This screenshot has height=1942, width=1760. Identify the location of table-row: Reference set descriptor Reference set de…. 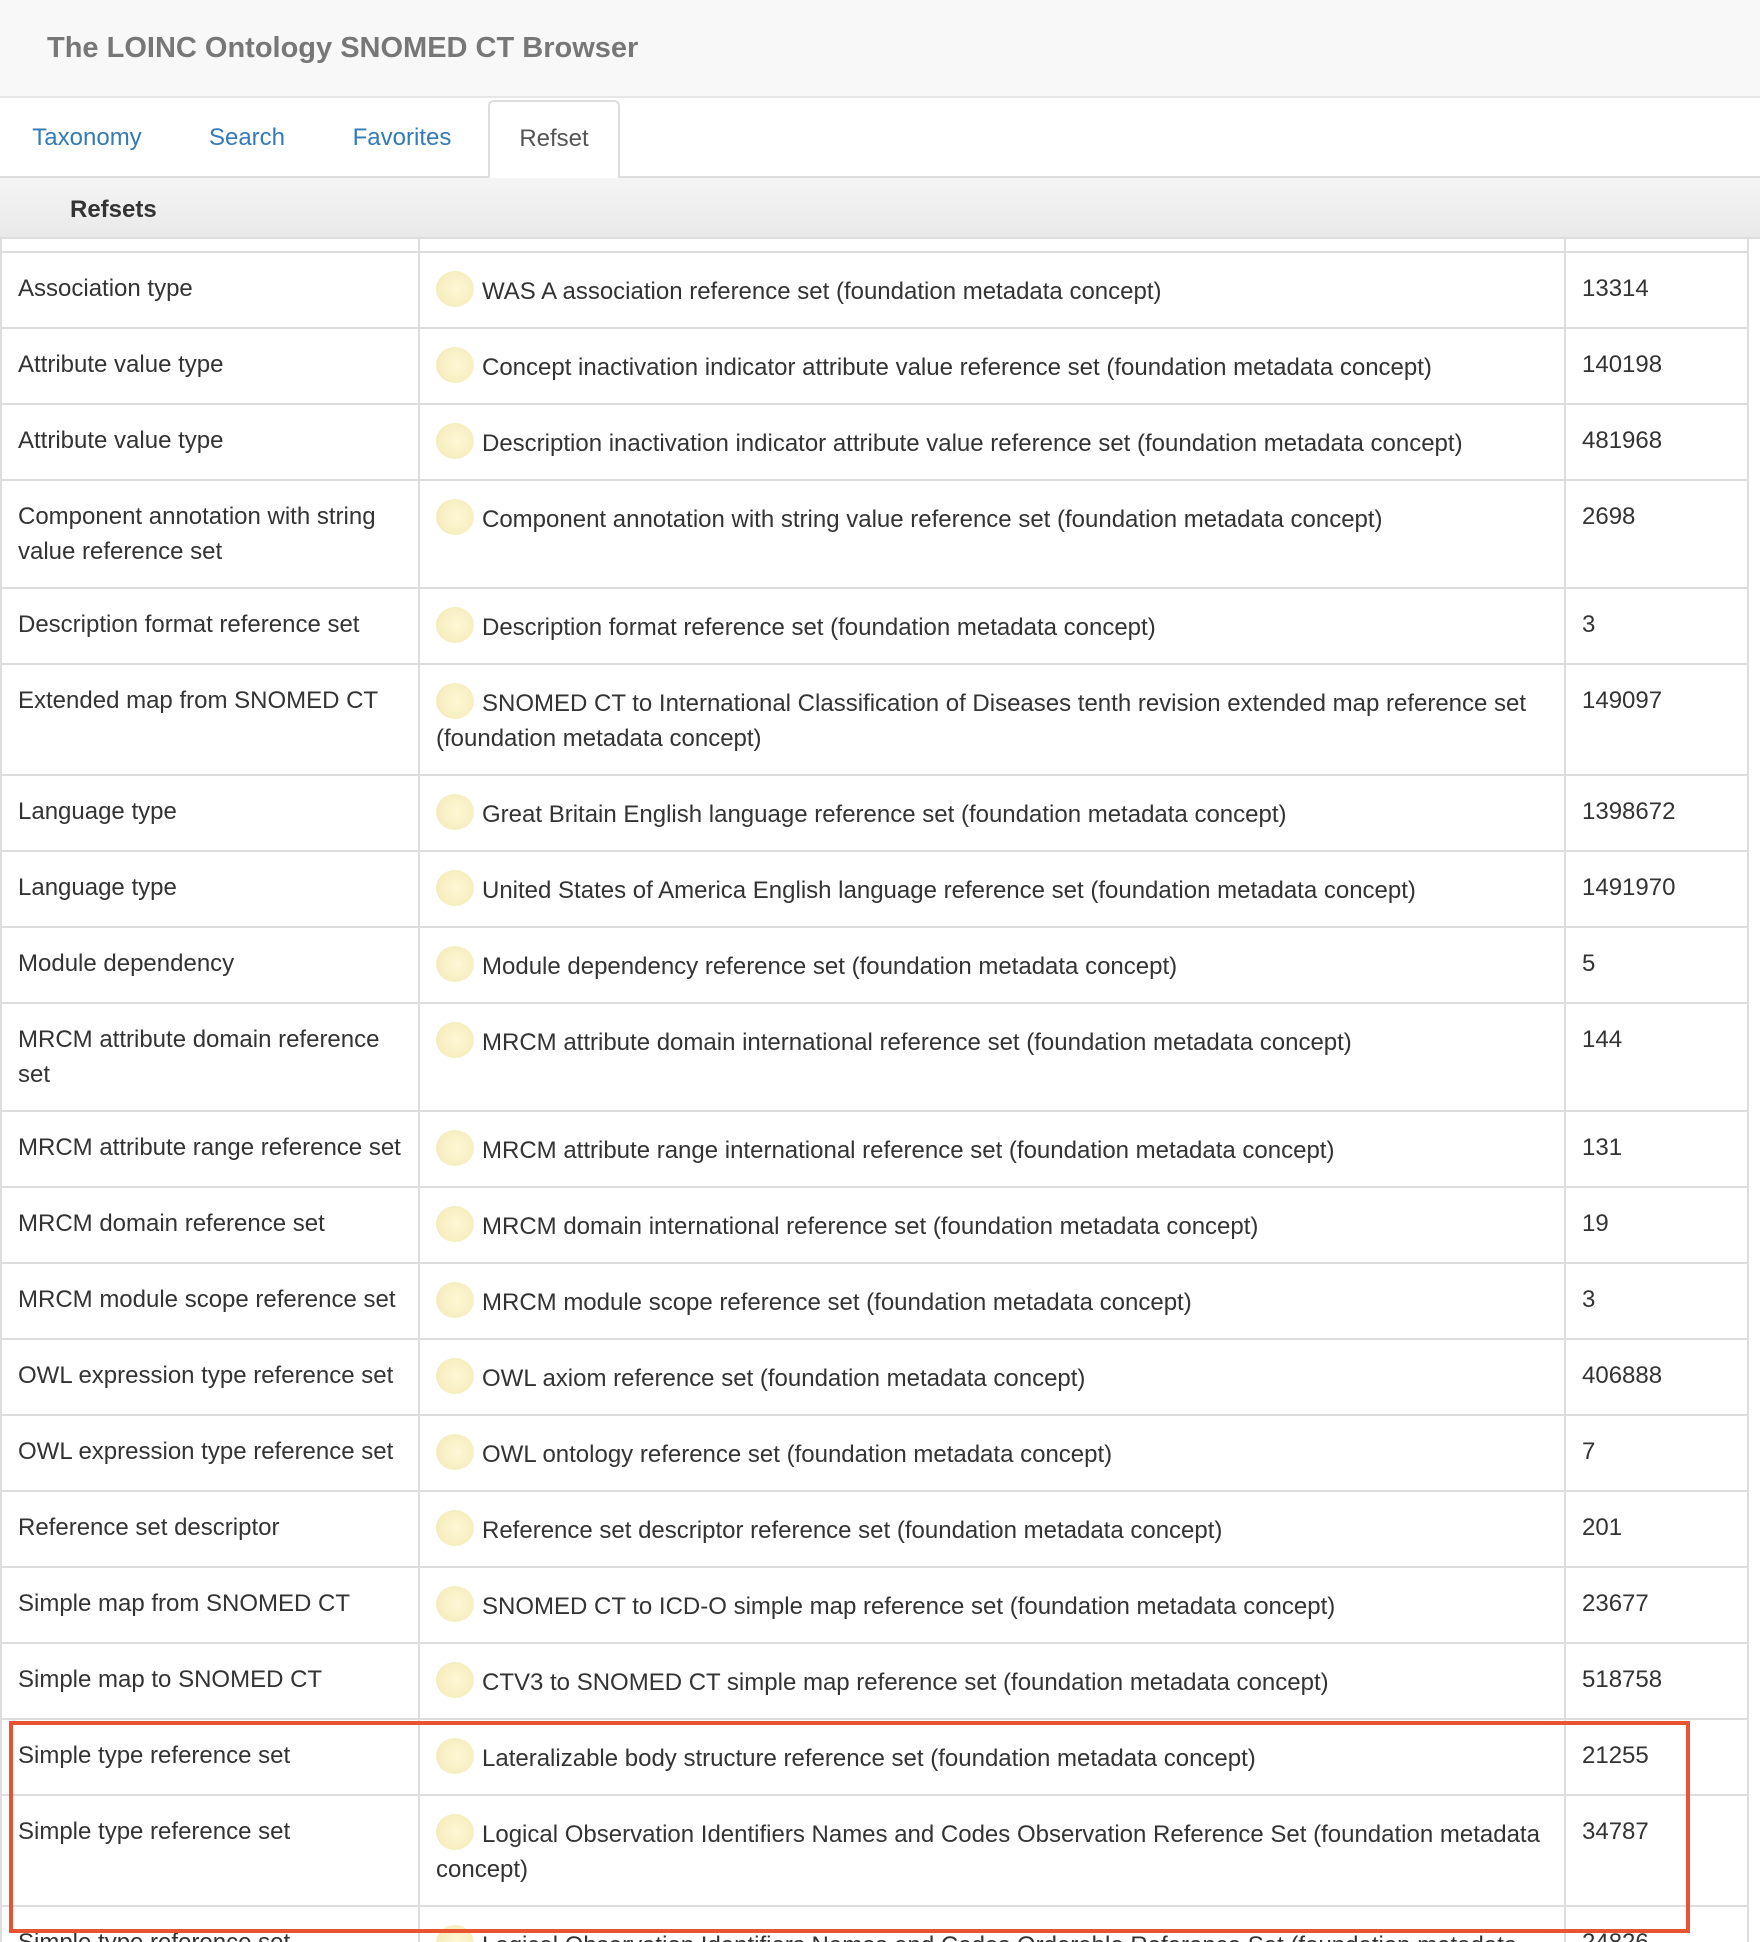
(874, 1529).